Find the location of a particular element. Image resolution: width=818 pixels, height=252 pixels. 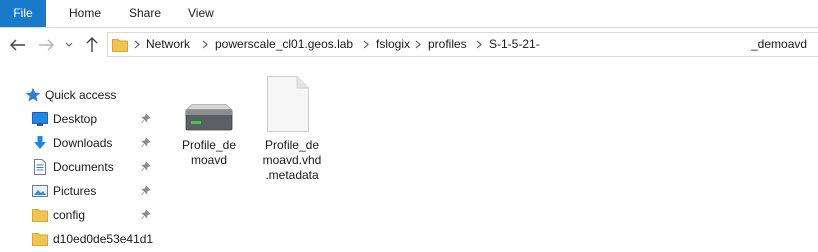

up-button is located at coordinates (92, 45).